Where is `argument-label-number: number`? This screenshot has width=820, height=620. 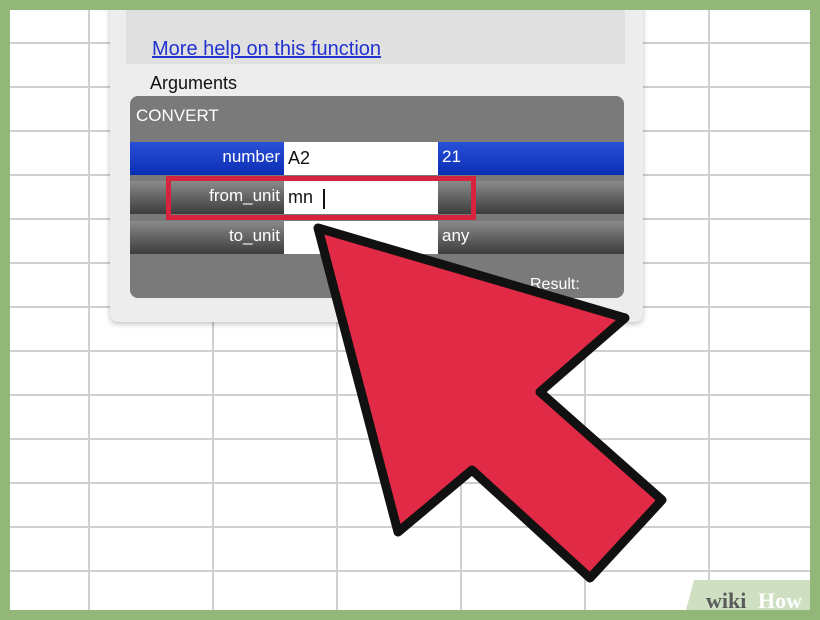 argument-label-number: number is located at coordinates (251, 156).